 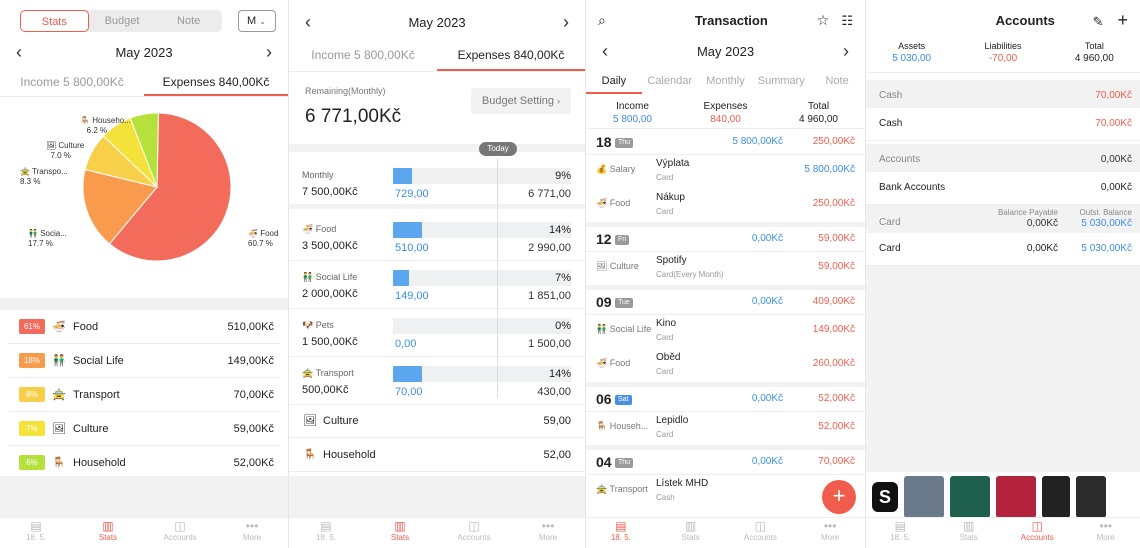 What do you see at coordinates (847, 20) in the screenshot?
I see `filter-icon: ☷` at bounding box center [847, 20].